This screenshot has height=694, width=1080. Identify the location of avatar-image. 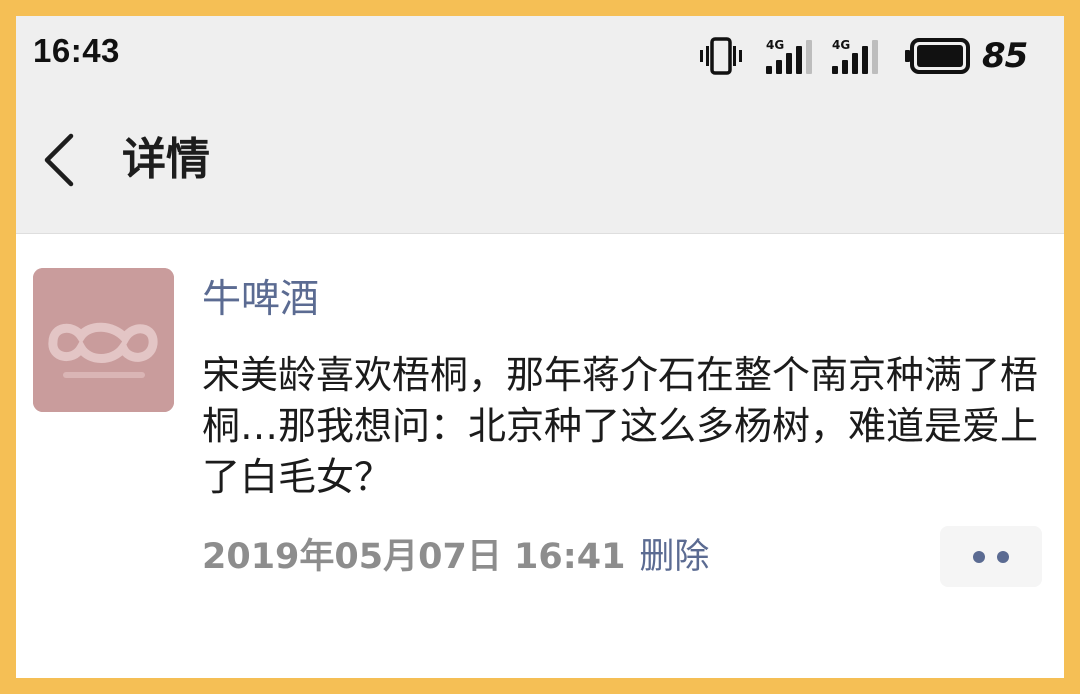
(103, 340).